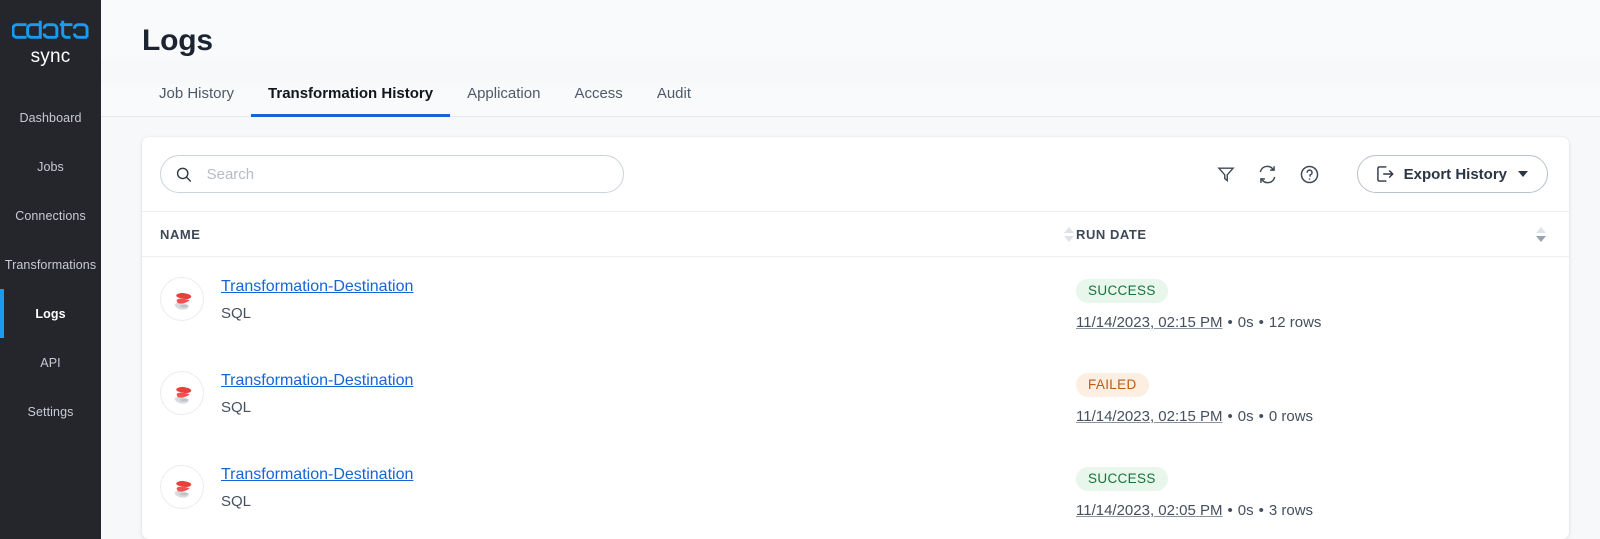 This screenshot has height=539, width=1600. Describe the element at coordinates (1385, 174) in the screenshot. I see `export-icon` at that location.